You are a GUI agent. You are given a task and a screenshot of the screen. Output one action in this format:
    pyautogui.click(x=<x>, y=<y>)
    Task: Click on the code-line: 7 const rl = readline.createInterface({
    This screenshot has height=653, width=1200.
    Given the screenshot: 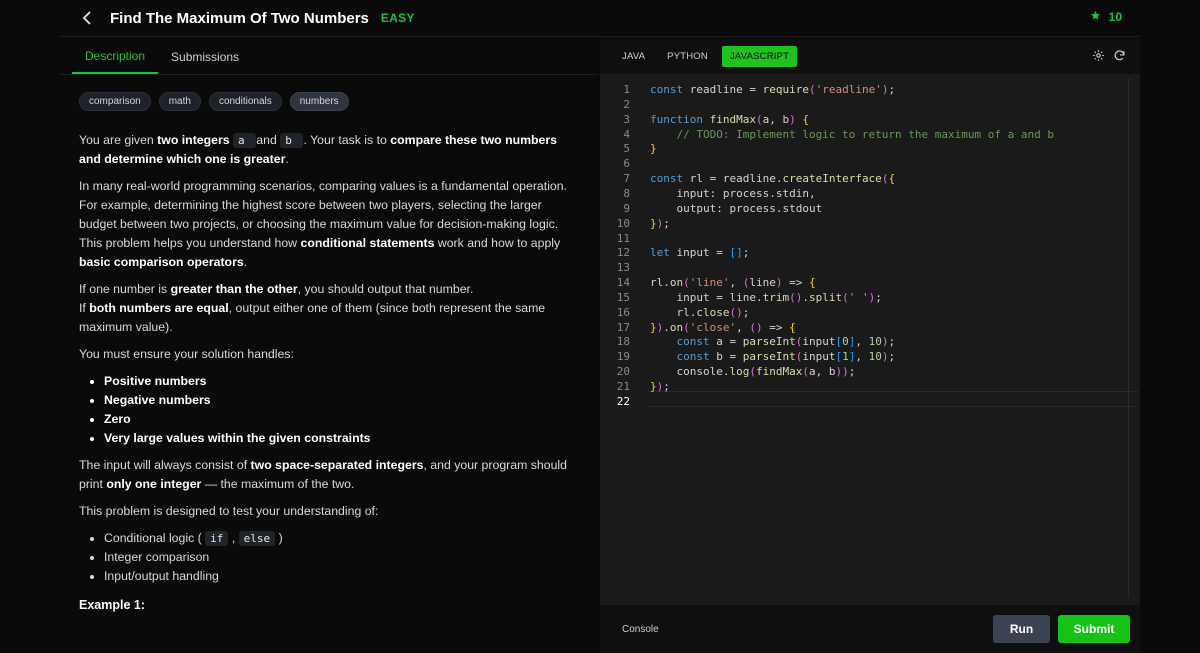 What is the action you would take?
    pyautogui.click(x=865, y=178)
    